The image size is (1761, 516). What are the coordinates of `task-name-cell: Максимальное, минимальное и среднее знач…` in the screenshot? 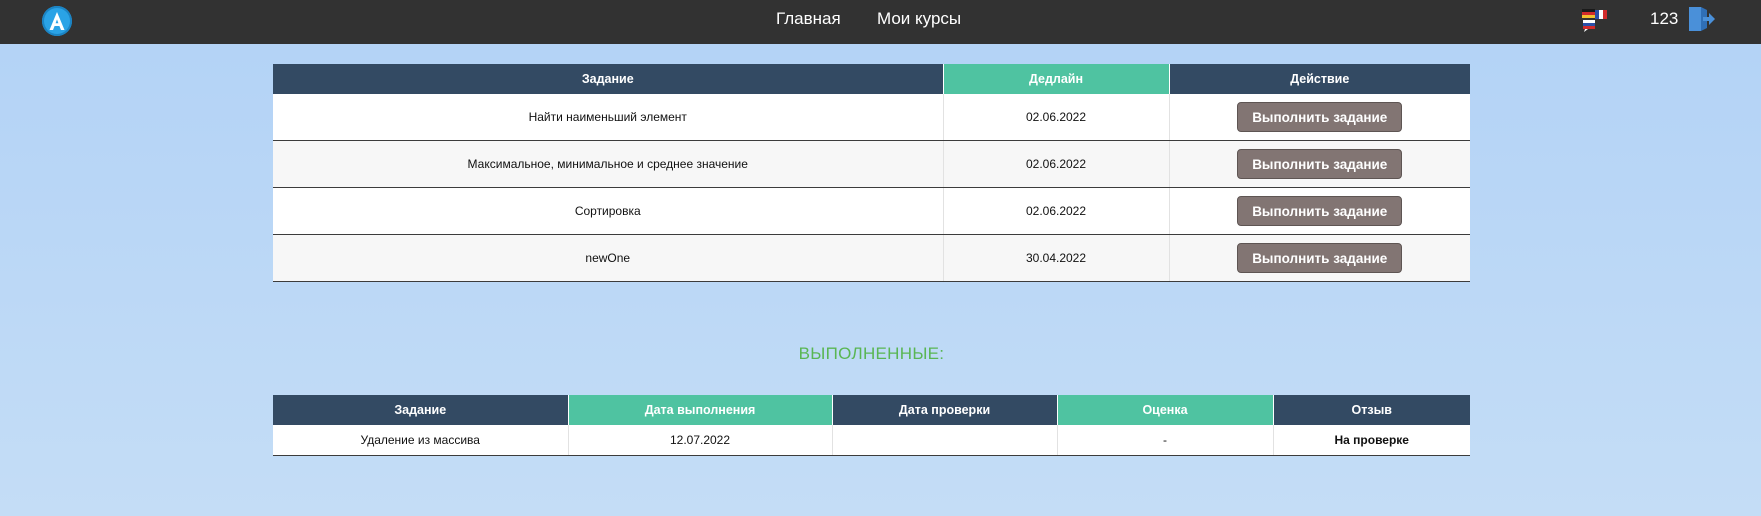 It's located at (608, 164).